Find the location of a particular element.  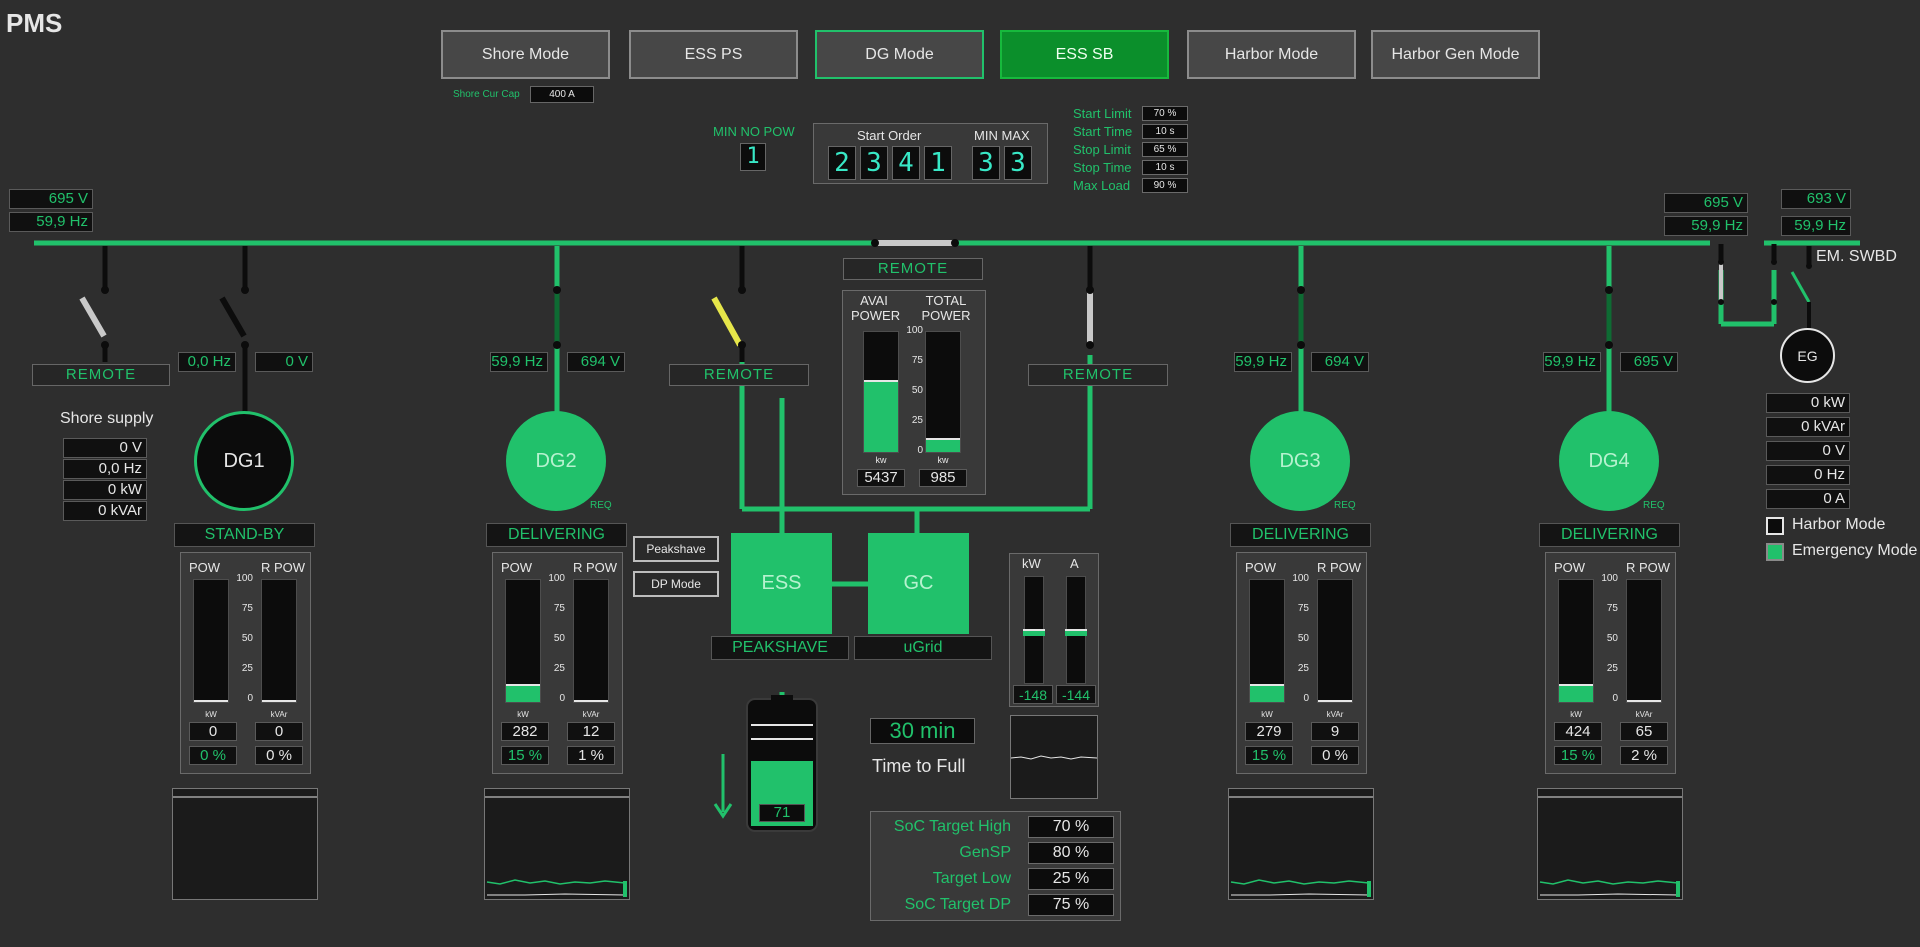

generator-dg3: DG3 is located at coordinates (1300, 461).